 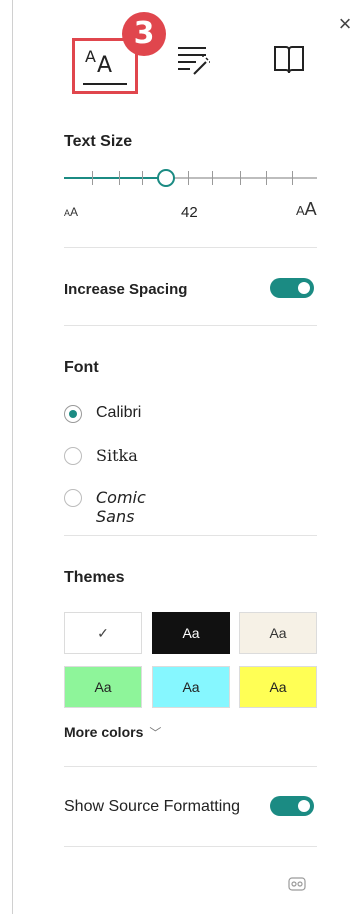 I want to click on show-source-formatting-label: Show Source Formatting, so click(x=152, y=806).